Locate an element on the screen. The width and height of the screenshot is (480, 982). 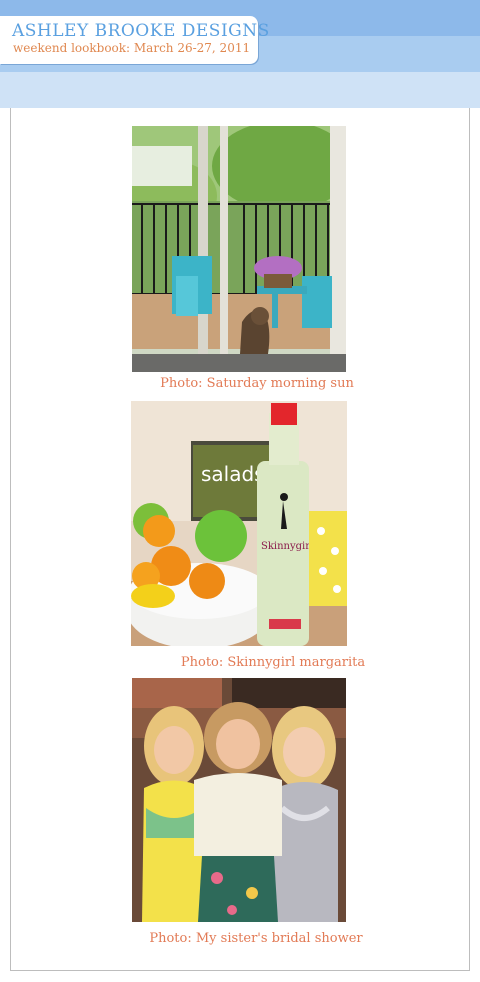
photo-bridal-shower is located at coordinates (239, 800).